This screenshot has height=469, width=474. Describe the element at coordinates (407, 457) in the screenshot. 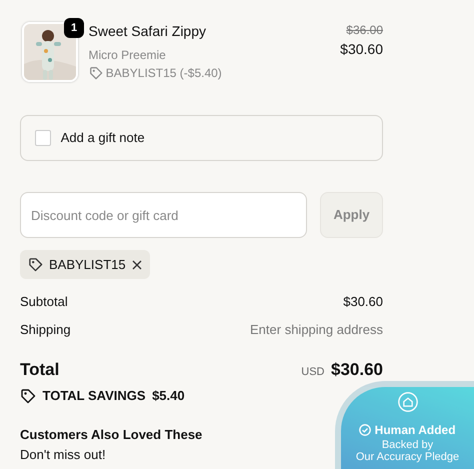

I see `badge-text: Our Accuracy Pledge` at that location.